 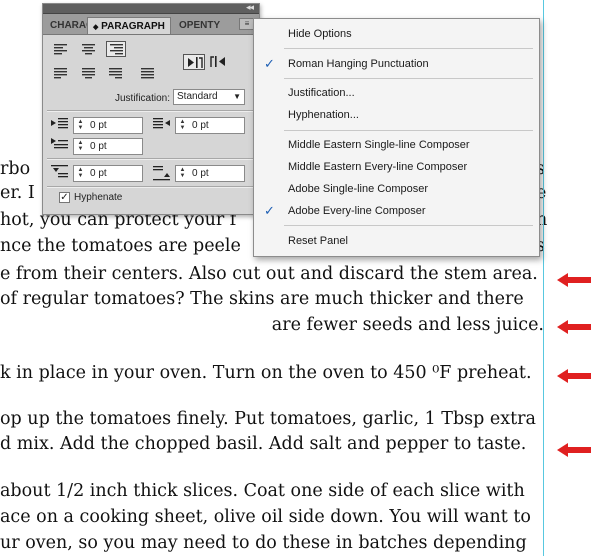 What do you see at coordinates (237, 96) in the screenshot?
I see `chevron-down-icon: ▼` at bounding box center [237, 96].